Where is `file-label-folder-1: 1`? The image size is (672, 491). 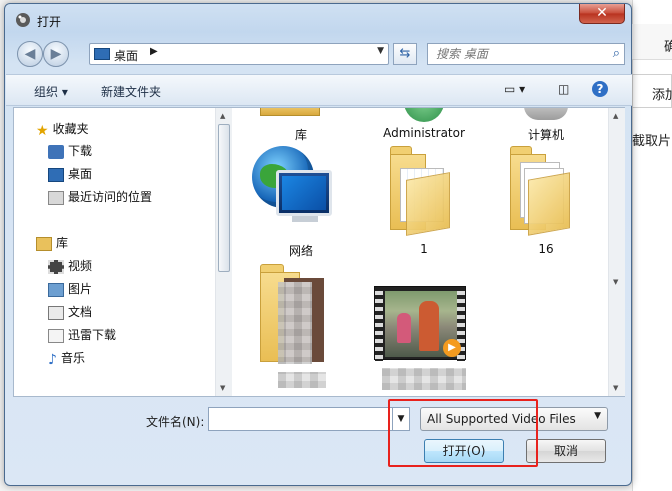
file-label-folder-1: 1 is located at coordinates (424, 249).